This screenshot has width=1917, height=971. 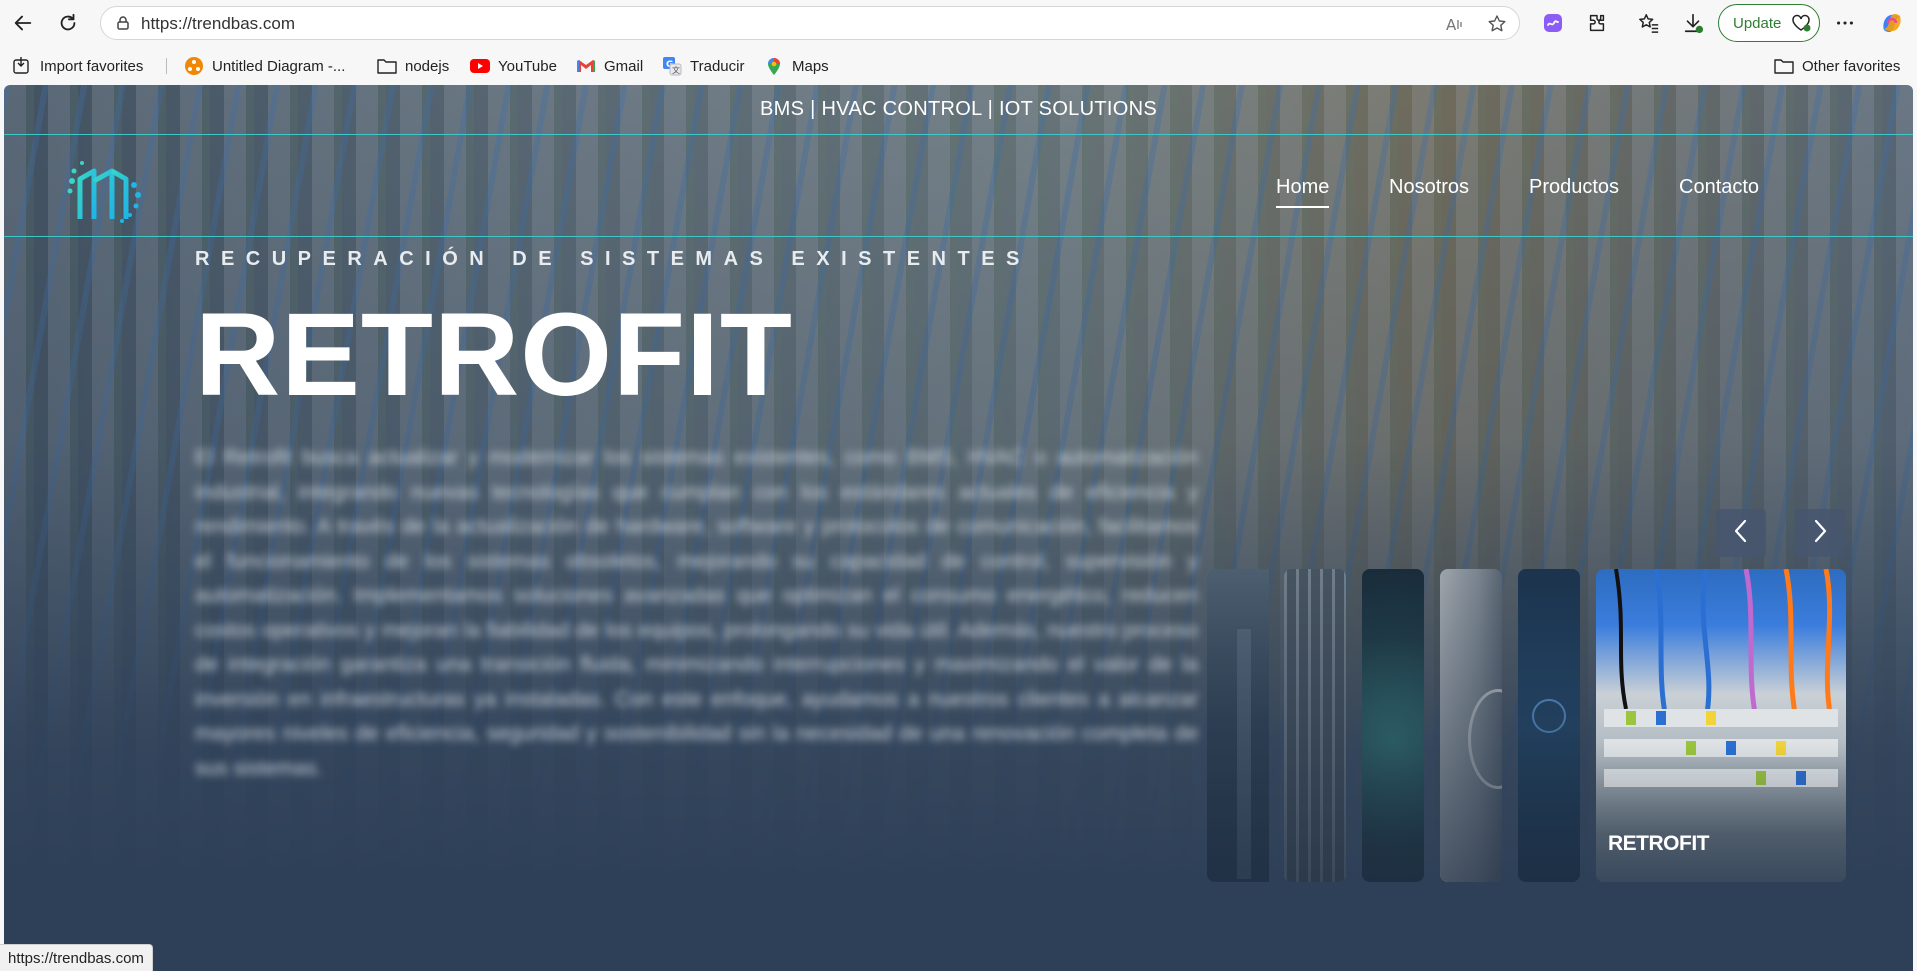 What do you see at coordinates (958, 186) in the screenshot?
I see `site-navbar: Home Nosotros Productos Contacto` at bounding box center [958, 186].